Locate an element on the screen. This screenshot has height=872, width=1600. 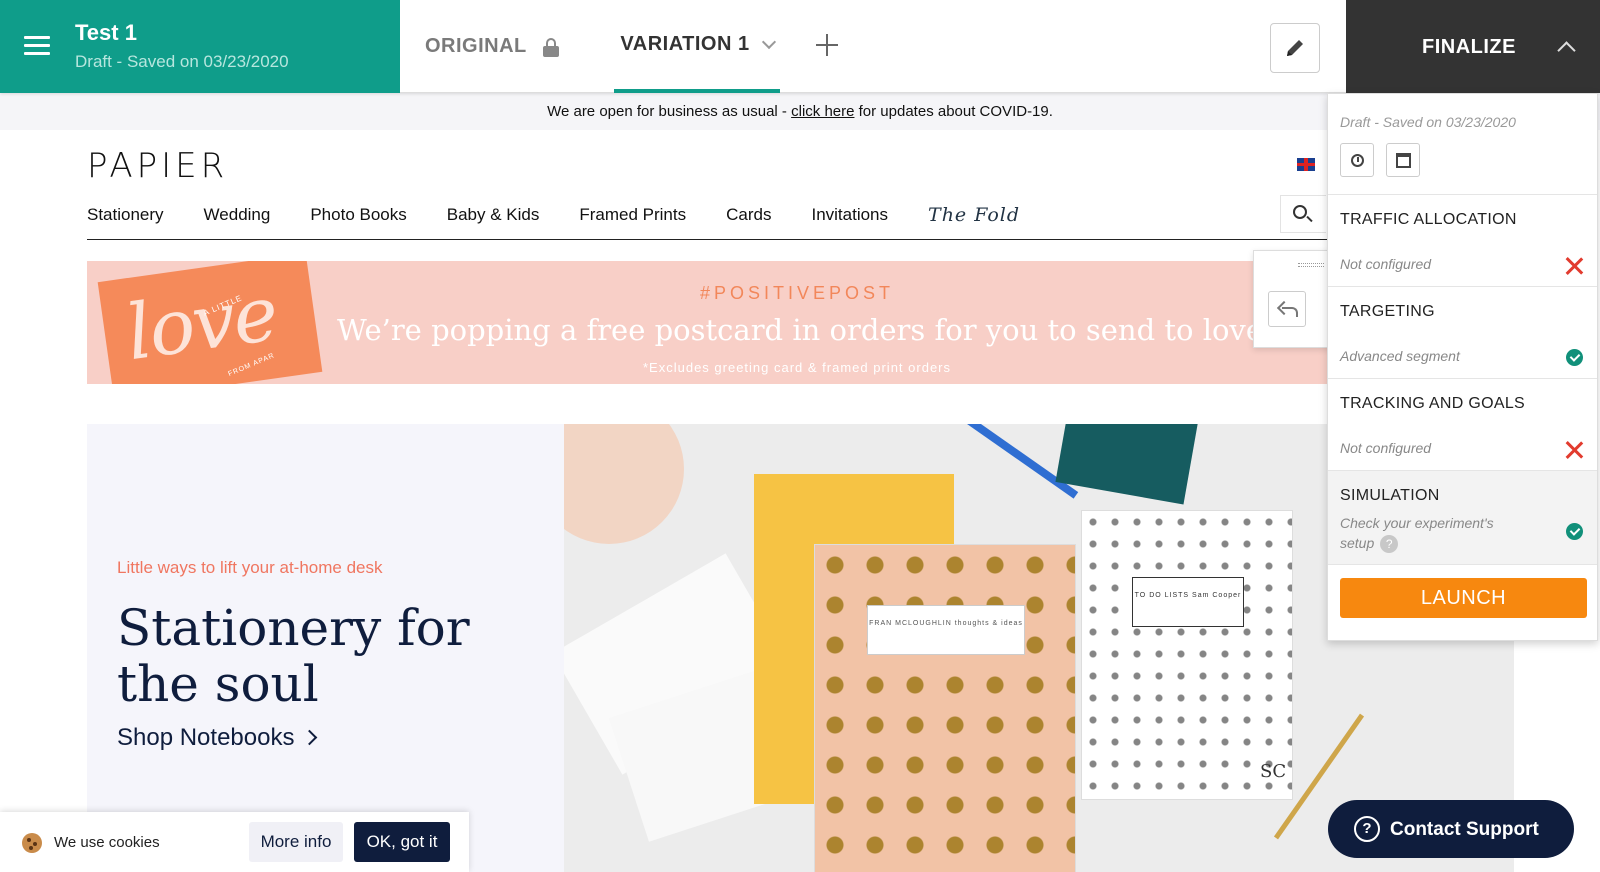
shop-notebooks-label: Shop Notebooks is located at coordinates (206, 737).